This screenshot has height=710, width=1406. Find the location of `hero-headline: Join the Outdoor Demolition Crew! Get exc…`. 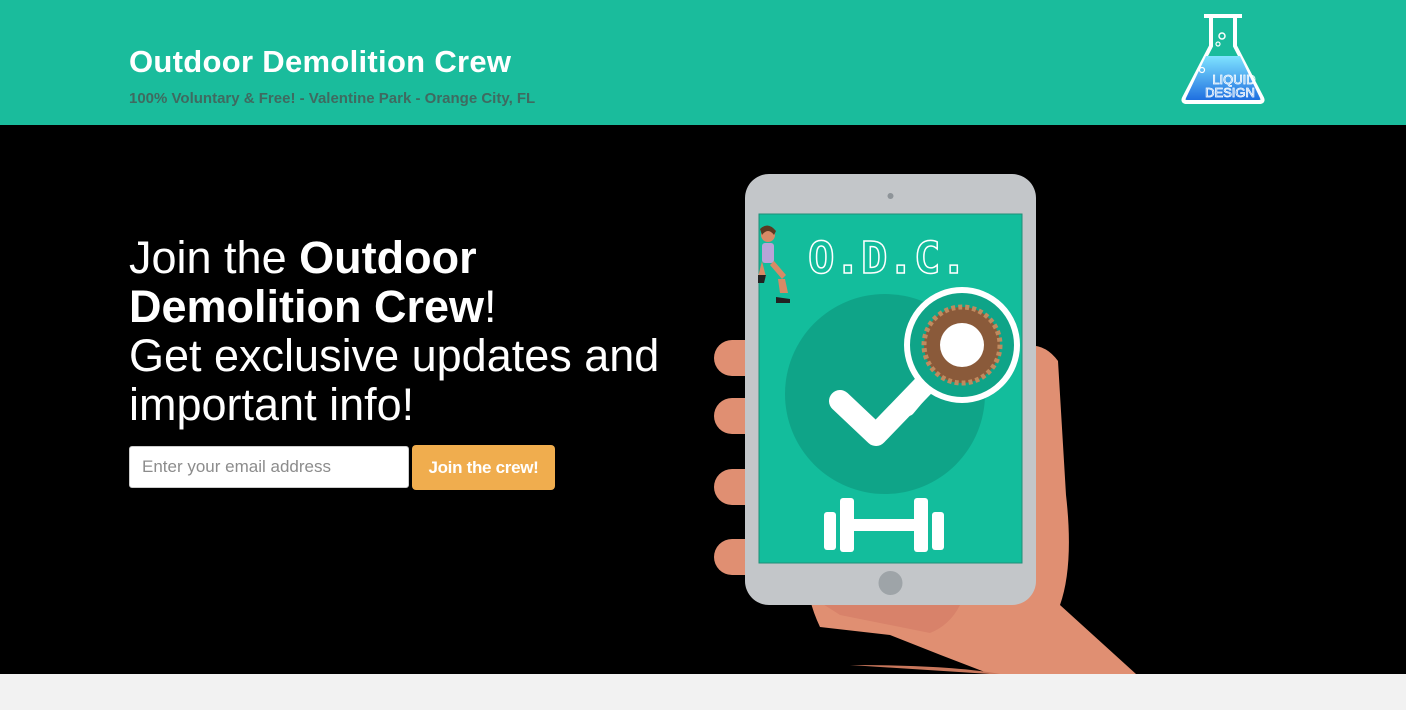

hero-headline: Join the Outdoor Demolition Crew! Get exc… is located at coordinates (409, 331).